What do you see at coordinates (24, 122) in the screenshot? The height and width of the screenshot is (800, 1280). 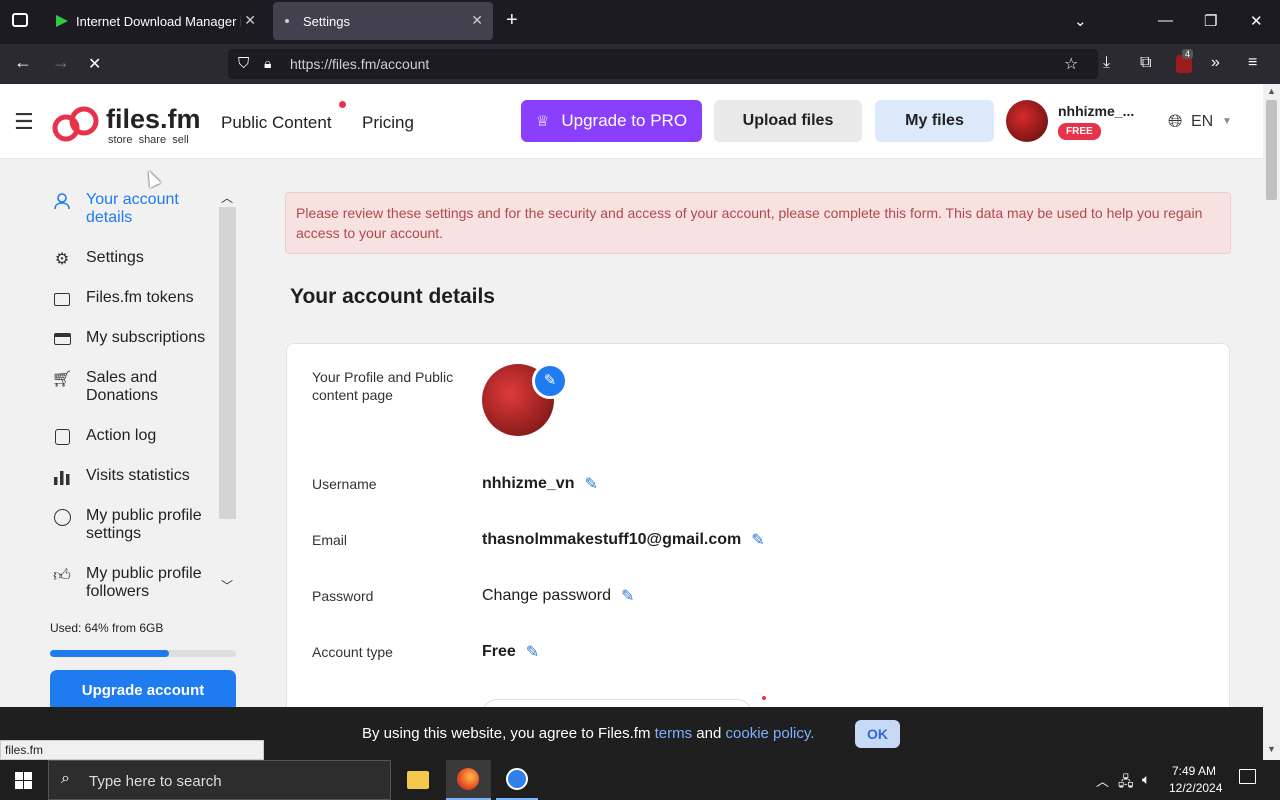 I see `hamburger-icon: ☰` at bounding box center [24, 122].